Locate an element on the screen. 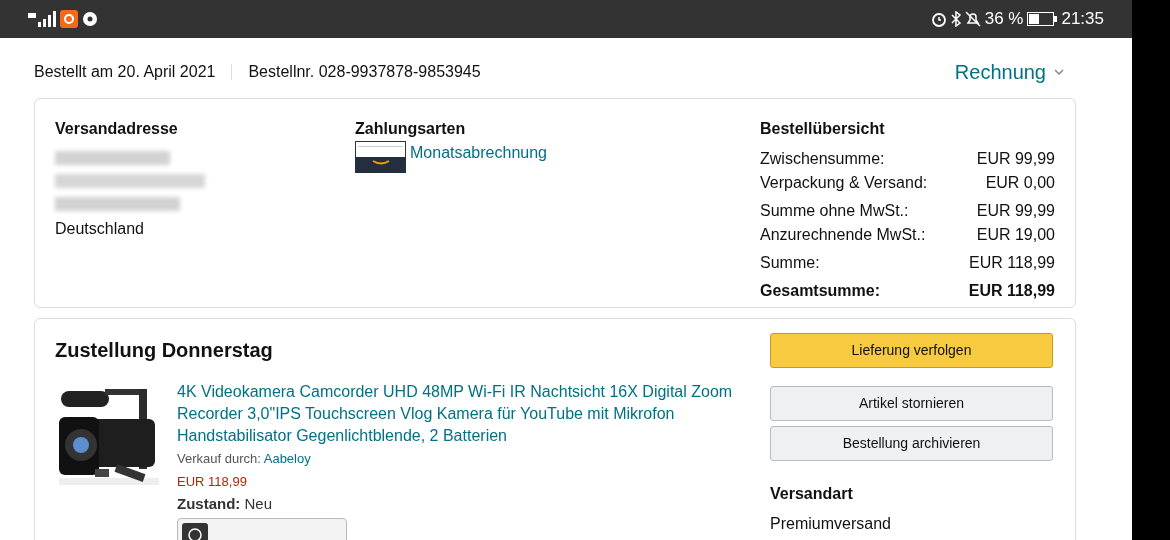 The height and width of the screenshot is (540, 1170). action-button: Artikel stornieren is located at coordinates (911, 403).